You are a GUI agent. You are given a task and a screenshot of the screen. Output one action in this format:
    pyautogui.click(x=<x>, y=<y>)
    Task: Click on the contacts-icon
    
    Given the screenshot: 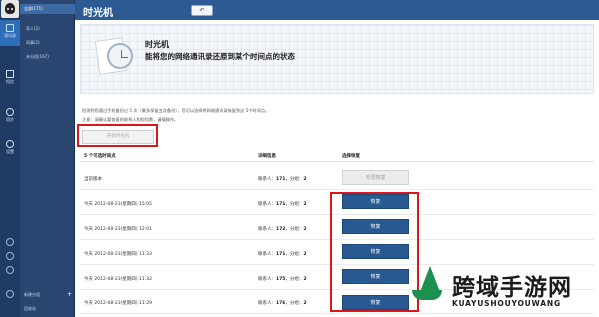 What is the action you would take?
    pyautogui.click(x=10, y=28)
    